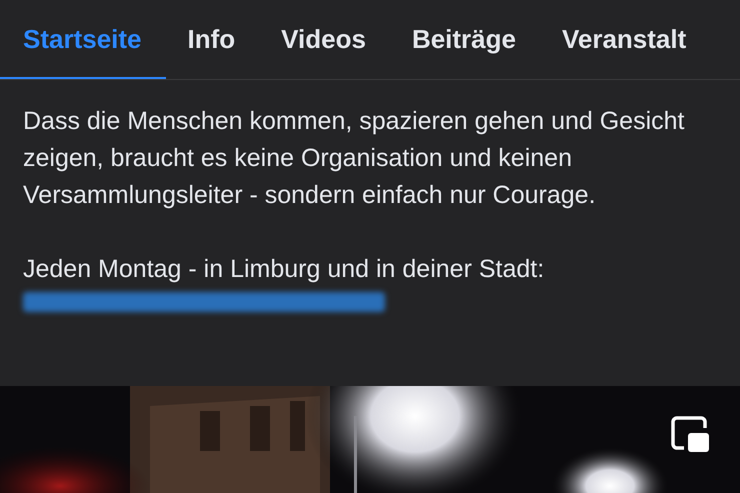  What do you see at coordinates (691, 435) in the screenshot?
I see `picture-in-picture-icon` at bounding box center [691, 435].